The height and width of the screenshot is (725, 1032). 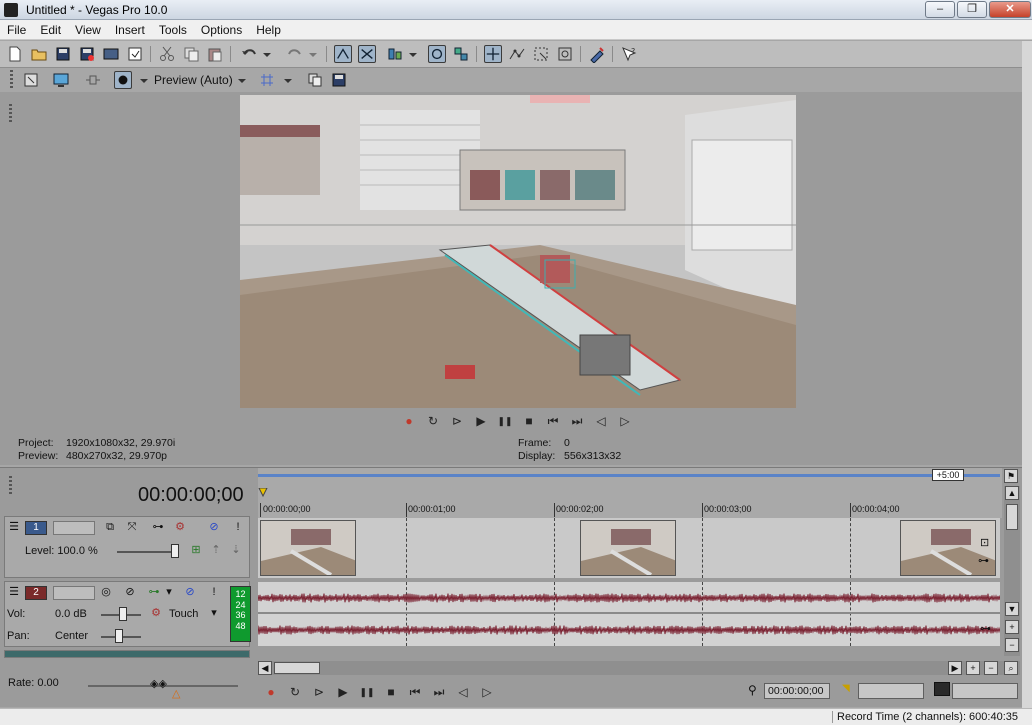 I want to click on menu-help: Help, so click(x=268, y=30).